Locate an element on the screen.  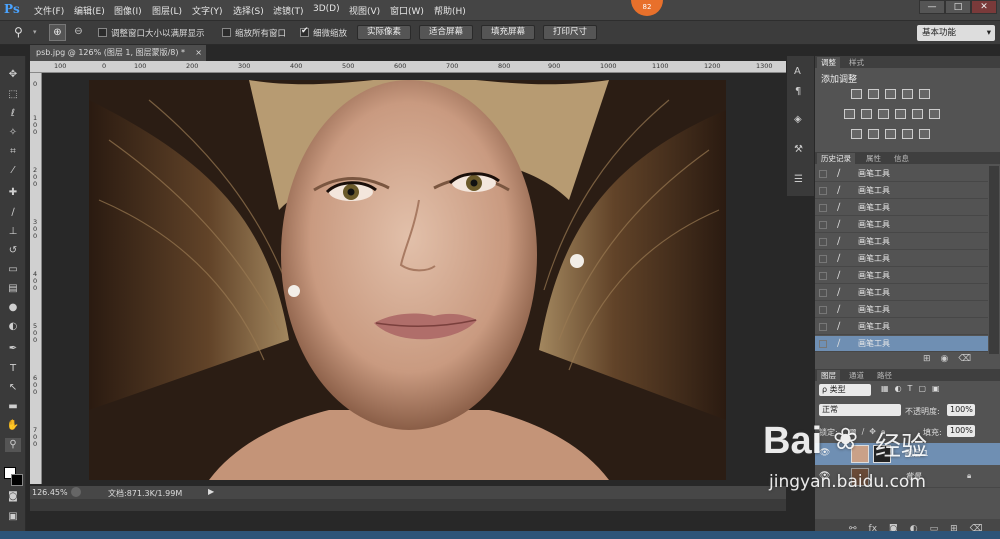
menu-file: 文件(F) is located at coordinates (49, 10).